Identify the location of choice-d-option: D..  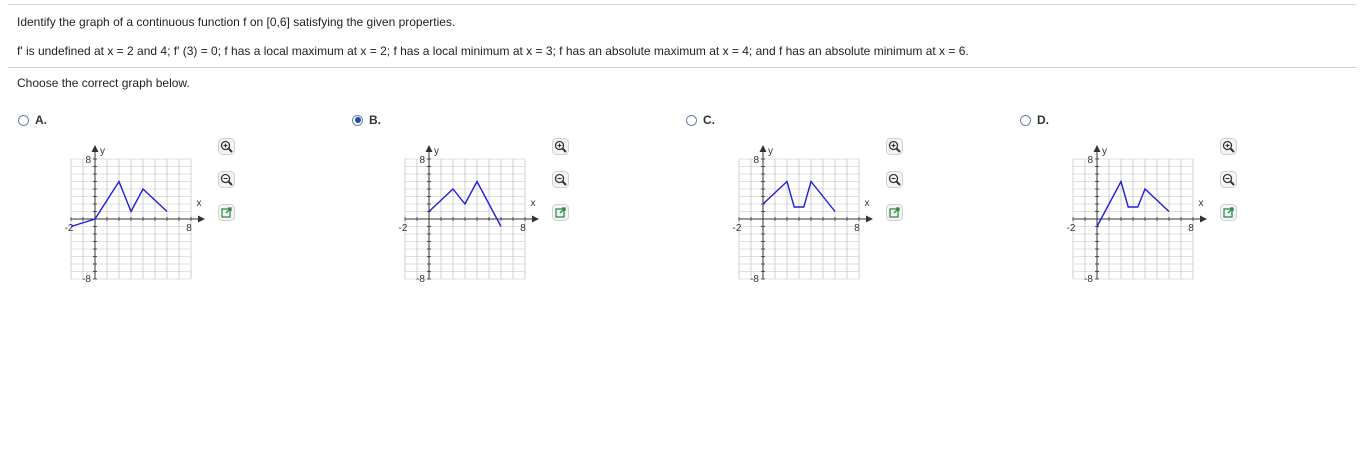
(1034, 120).